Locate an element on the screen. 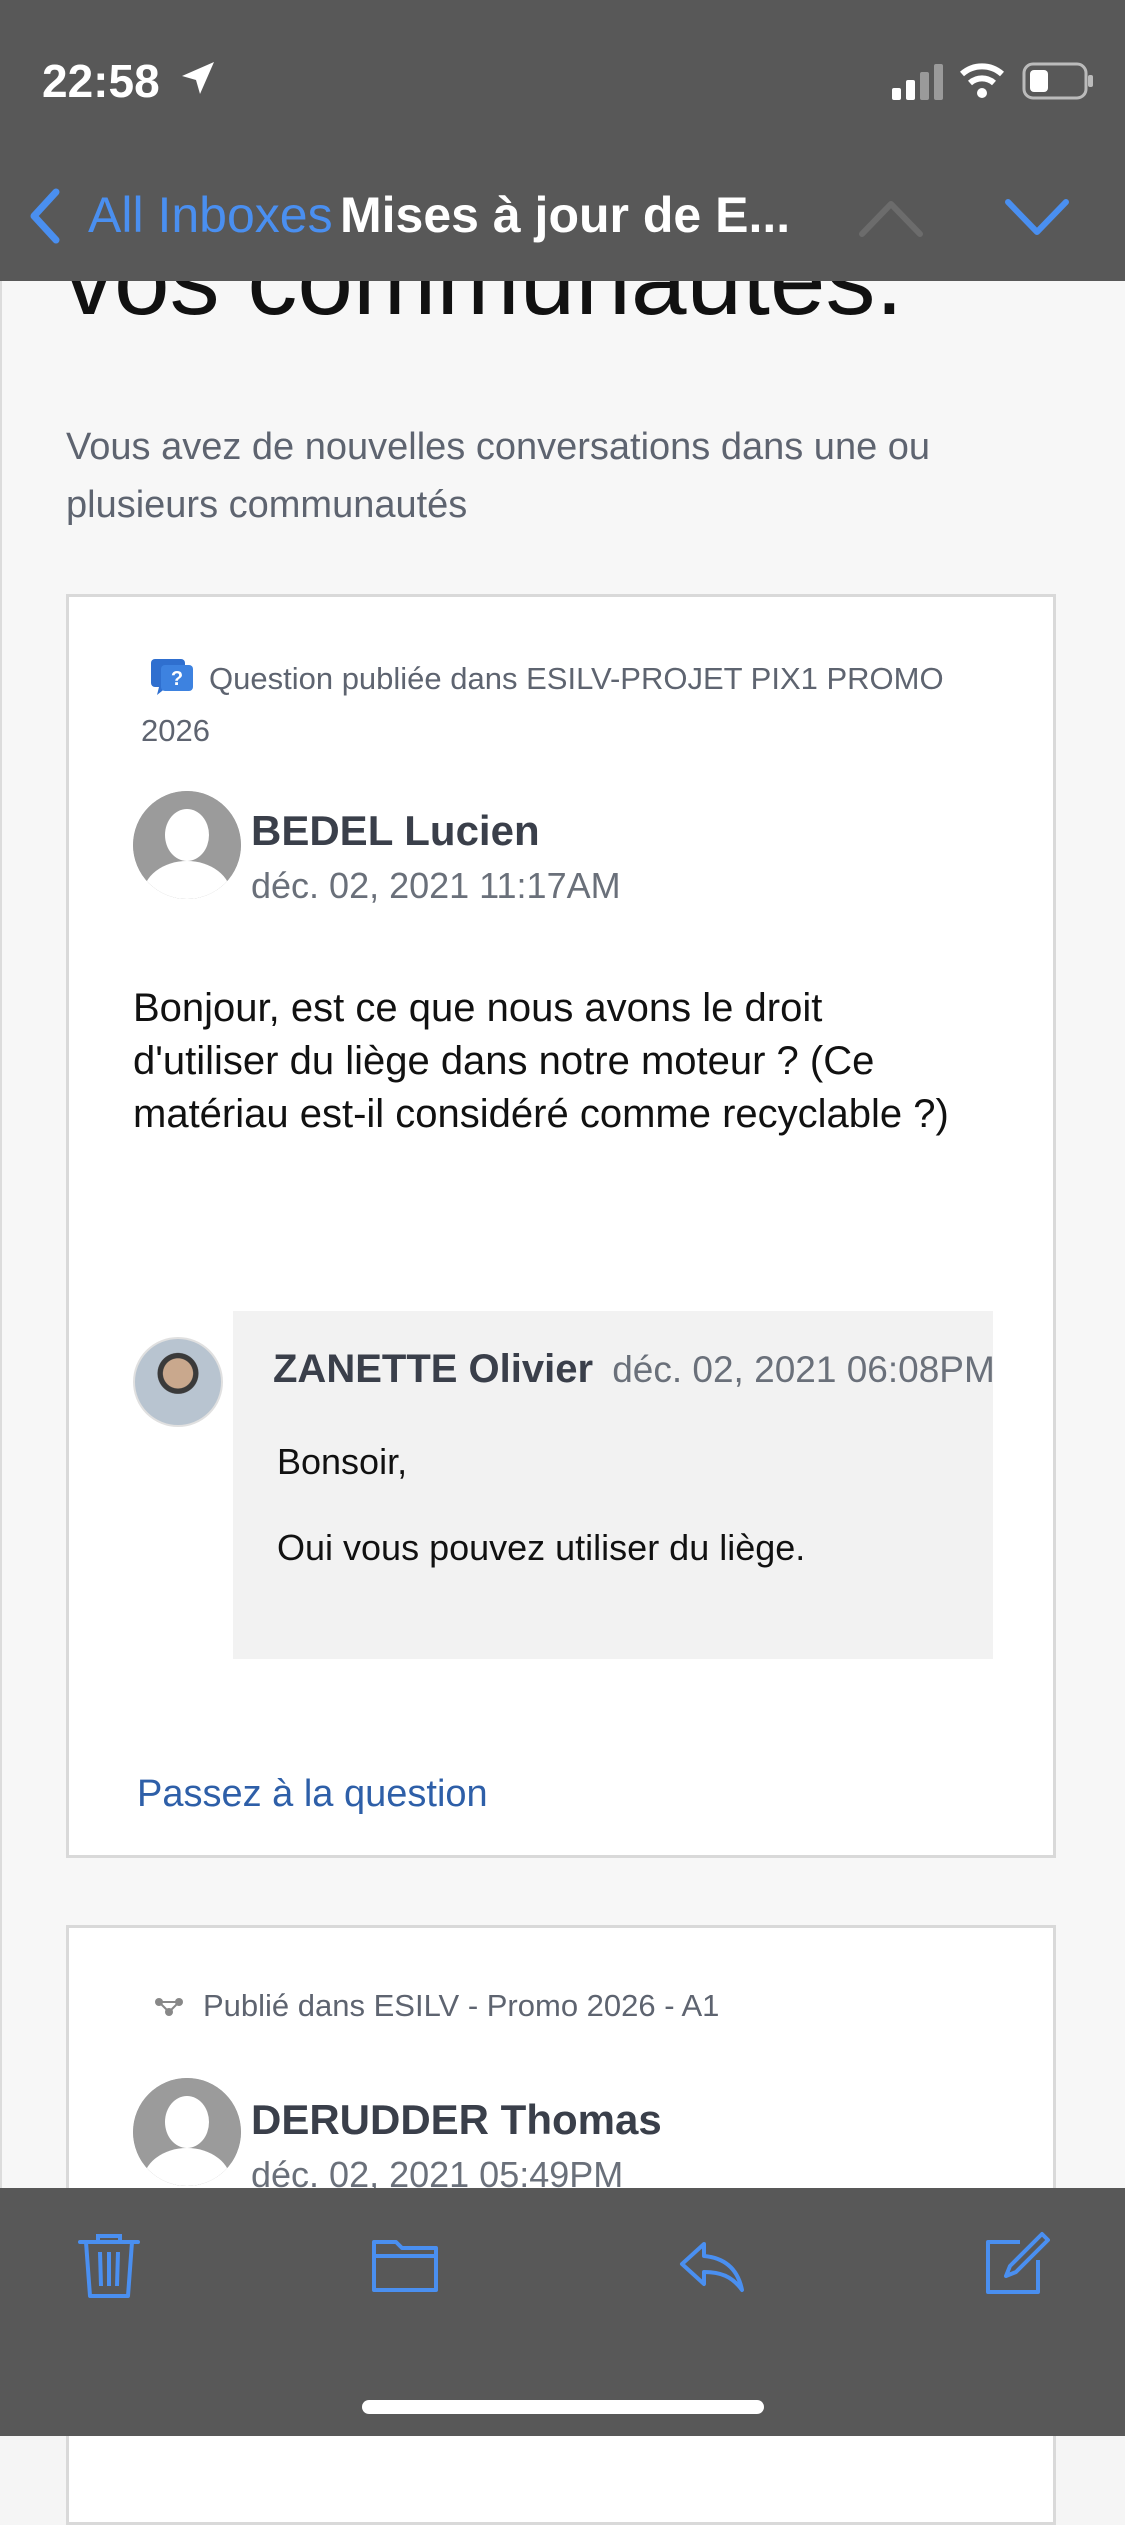 The width and height of the screenshot is (1125, 2525). folder-icon is located at coordinates (405, 2265).